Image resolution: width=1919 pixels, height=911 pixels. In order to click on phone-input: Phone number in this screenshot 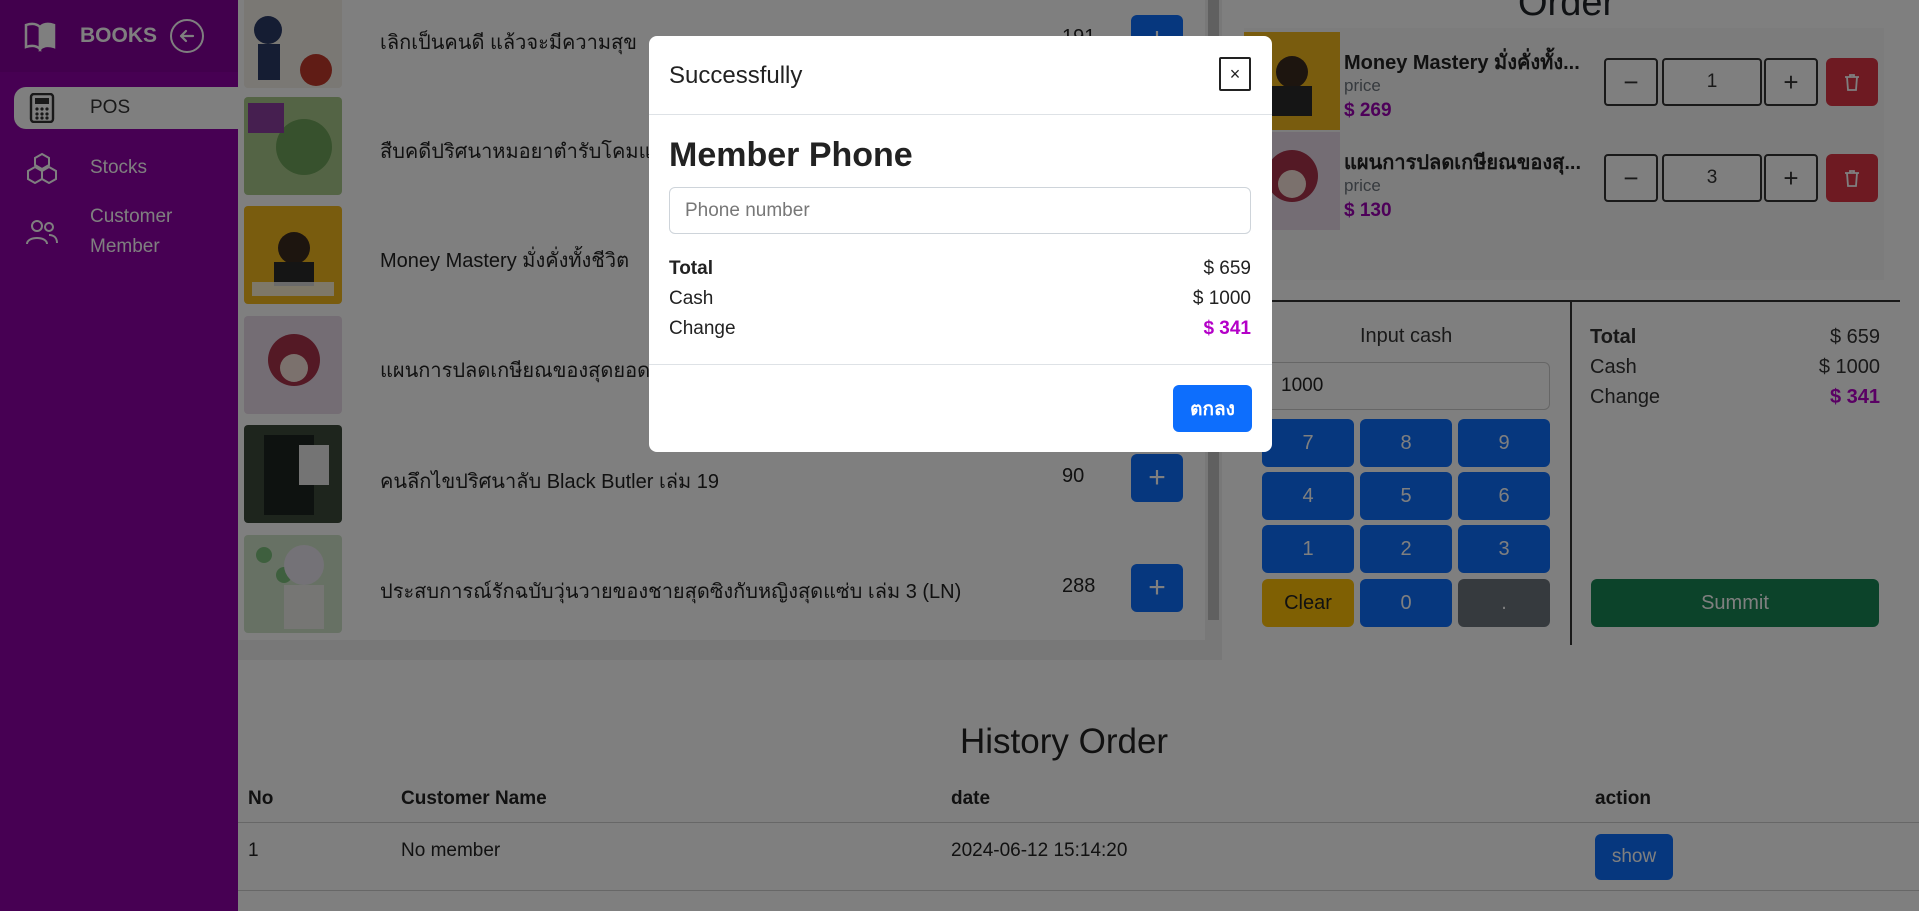, I will do `click(960, 210)`.